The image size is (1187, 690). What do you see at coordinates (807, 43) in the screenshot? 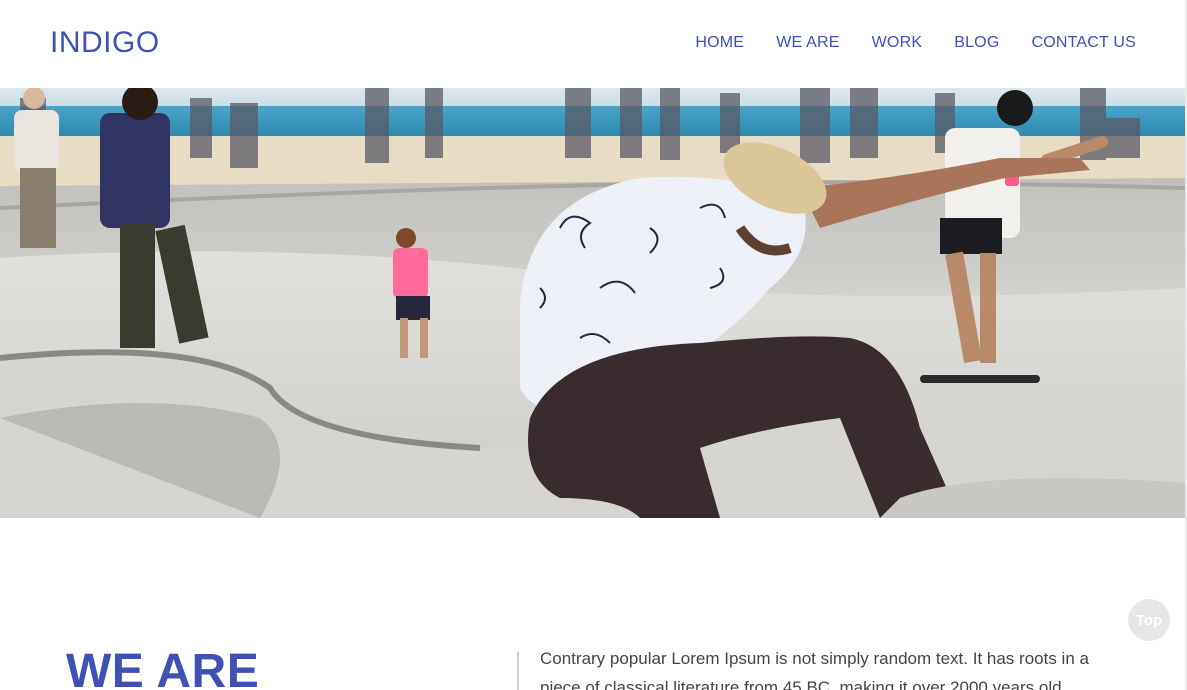
I see `nav-we-are: WE ARE` at bounding box center [807, 43].